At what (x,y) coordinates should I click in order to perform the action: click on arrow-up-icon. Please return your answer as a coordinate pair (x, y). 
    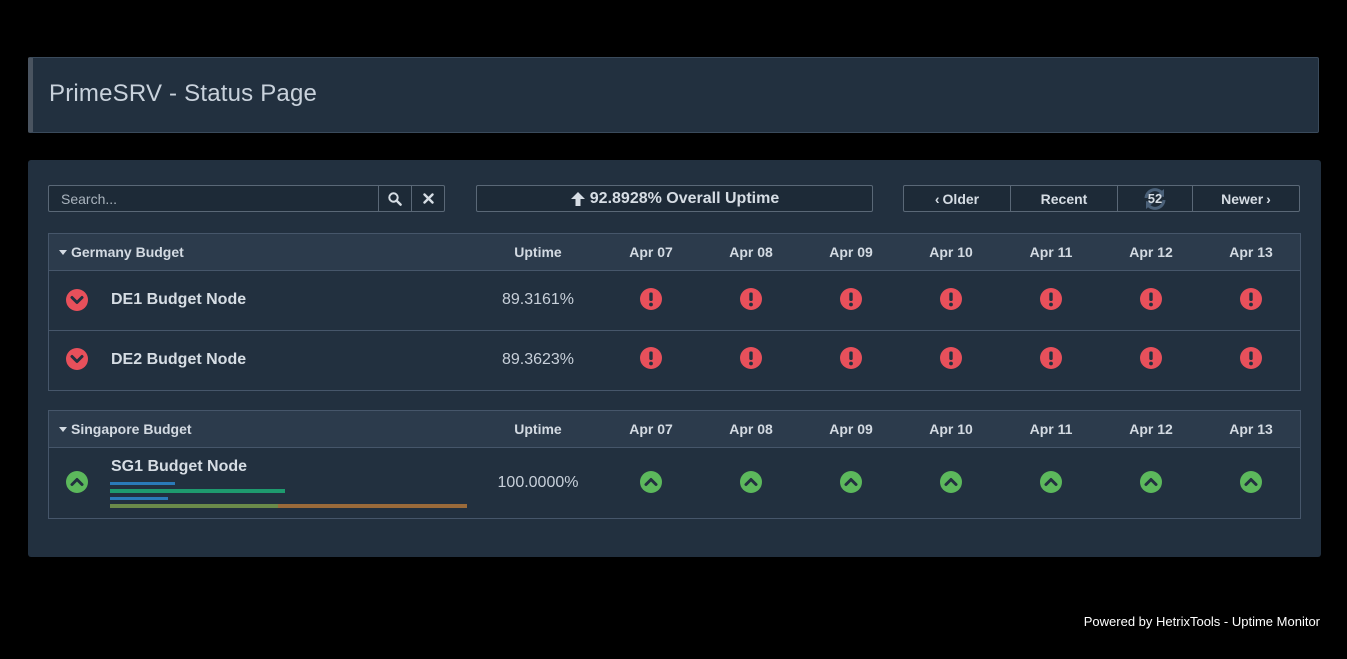
    Looking at the image, I should click on (578, 199).